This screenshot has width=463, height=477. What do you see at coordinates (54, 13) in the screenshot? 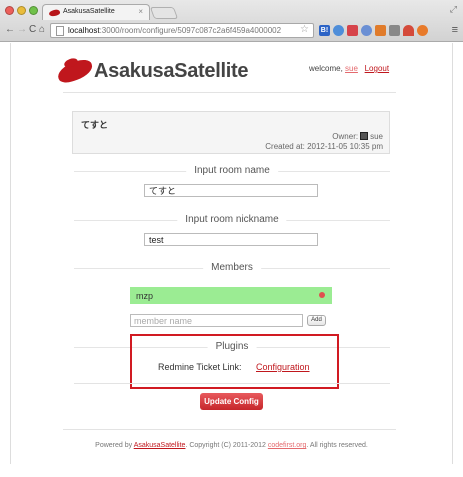
I see `favicon-icon` at bounding box center [54, 13].